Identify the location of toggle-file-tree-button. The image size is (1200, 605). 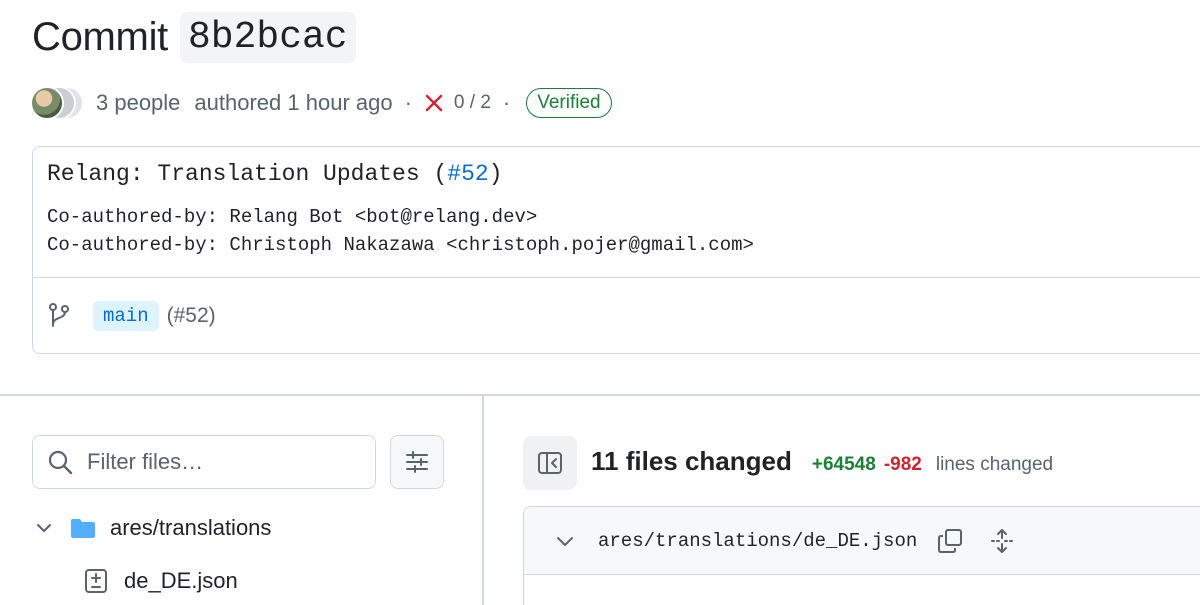
(550, 463).